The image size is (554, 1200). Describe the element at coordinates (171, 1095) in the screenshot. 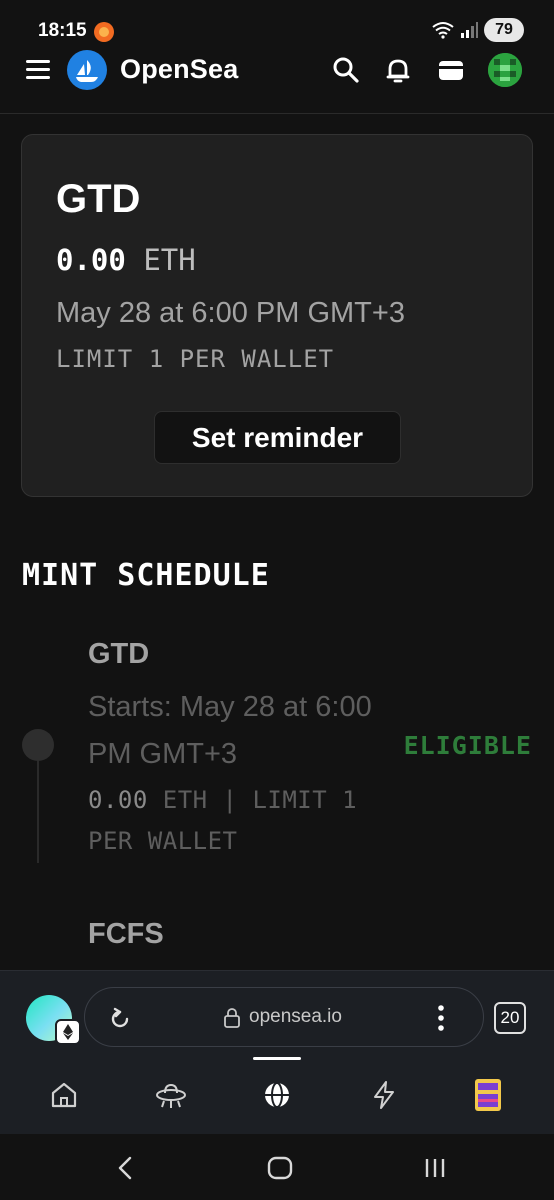

I see `ufo-icon` at that location.